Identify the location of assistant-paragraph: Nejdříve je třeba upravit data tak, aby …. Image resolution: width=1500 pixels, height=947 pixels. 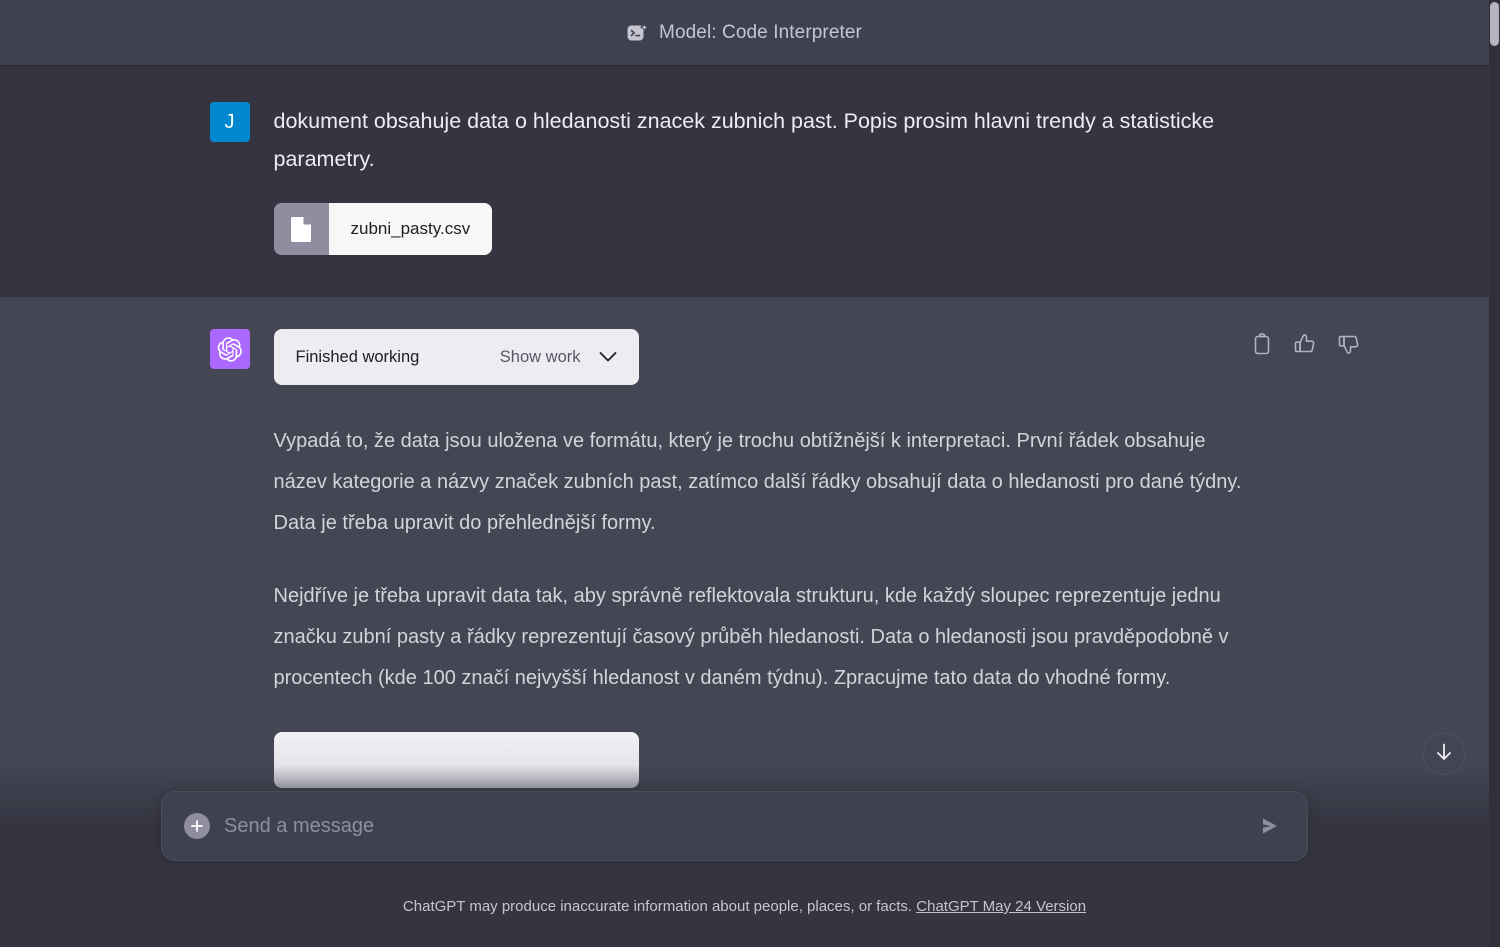
(751, 637).